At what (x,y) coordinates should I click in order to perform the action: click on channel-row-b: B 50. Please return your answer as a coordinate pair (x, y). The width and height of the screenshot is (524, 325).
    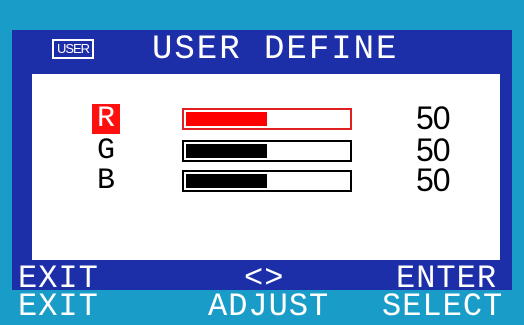
    Looking at the image, I should click on (266, 180).